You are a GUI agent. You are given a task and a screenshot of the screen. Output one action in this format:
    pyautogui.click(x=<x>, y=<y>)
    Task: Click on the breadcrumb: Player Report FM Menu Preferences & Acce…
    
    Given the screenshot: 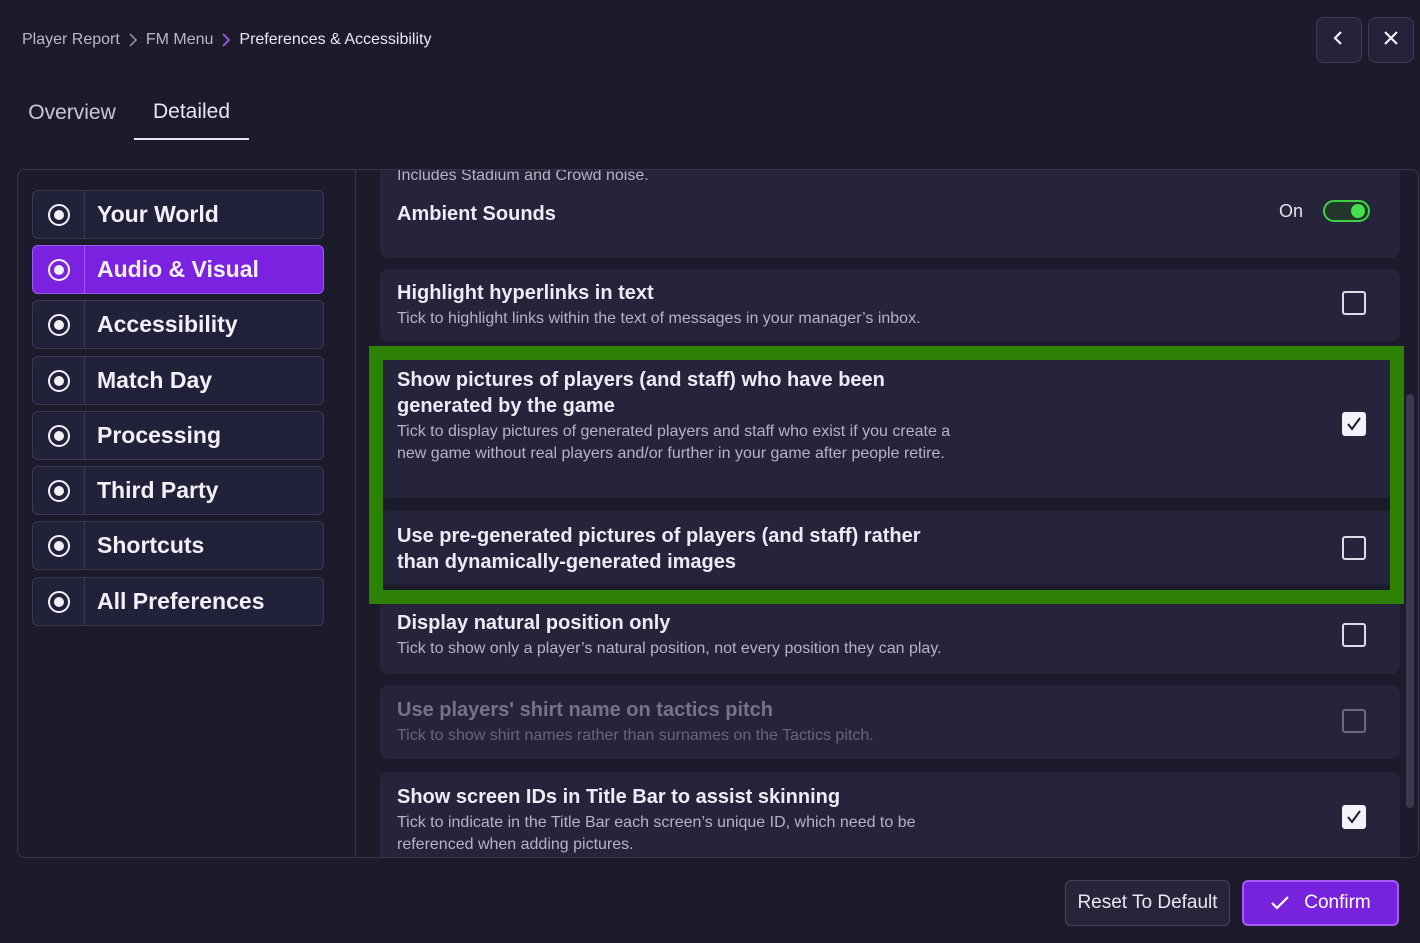 What is the action you would take?
    pyautogui.click(x=226, y=40)
    